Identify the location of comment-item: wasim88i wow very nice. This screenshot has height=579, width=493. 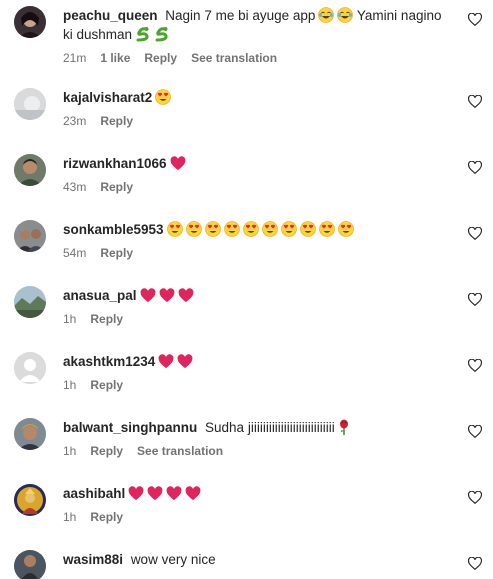
(246, 564).